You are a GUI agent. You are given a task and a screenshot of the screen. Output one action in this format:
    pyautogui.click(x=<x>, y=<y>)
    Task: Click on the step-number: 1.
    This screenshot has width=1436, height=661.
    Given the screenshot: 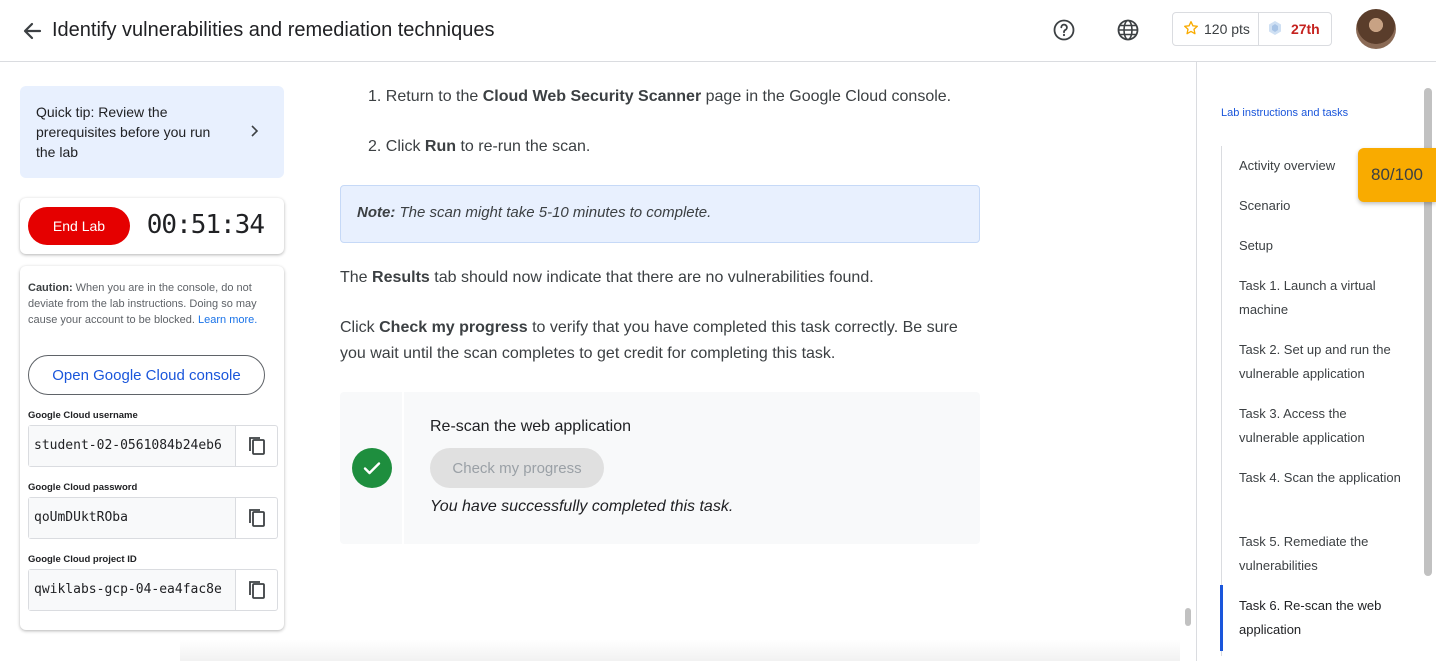 What is the action you would take?
    pyautogui.click(x=375, y=96)
    